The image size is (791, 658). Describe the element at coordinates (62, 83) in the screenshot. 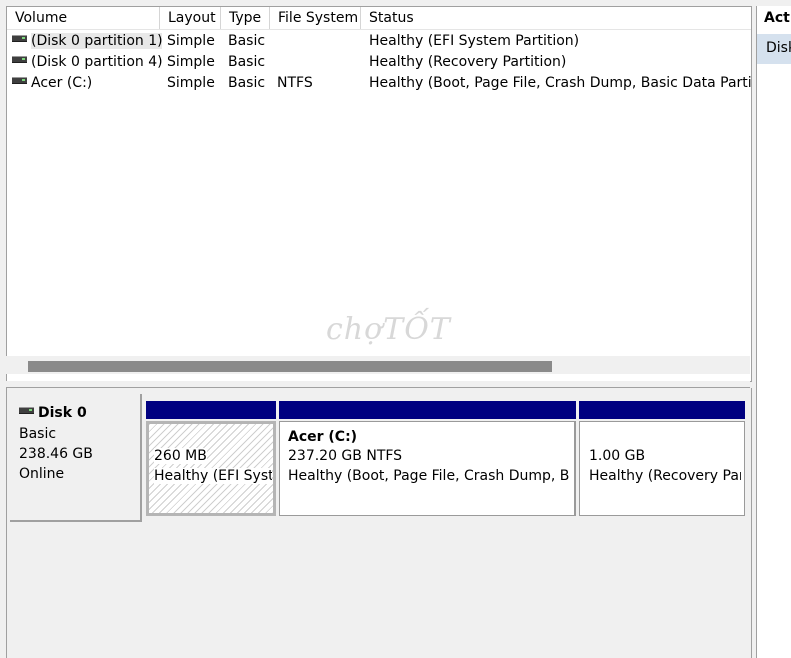

I see `volume-name: Acer (C:)` at that location.